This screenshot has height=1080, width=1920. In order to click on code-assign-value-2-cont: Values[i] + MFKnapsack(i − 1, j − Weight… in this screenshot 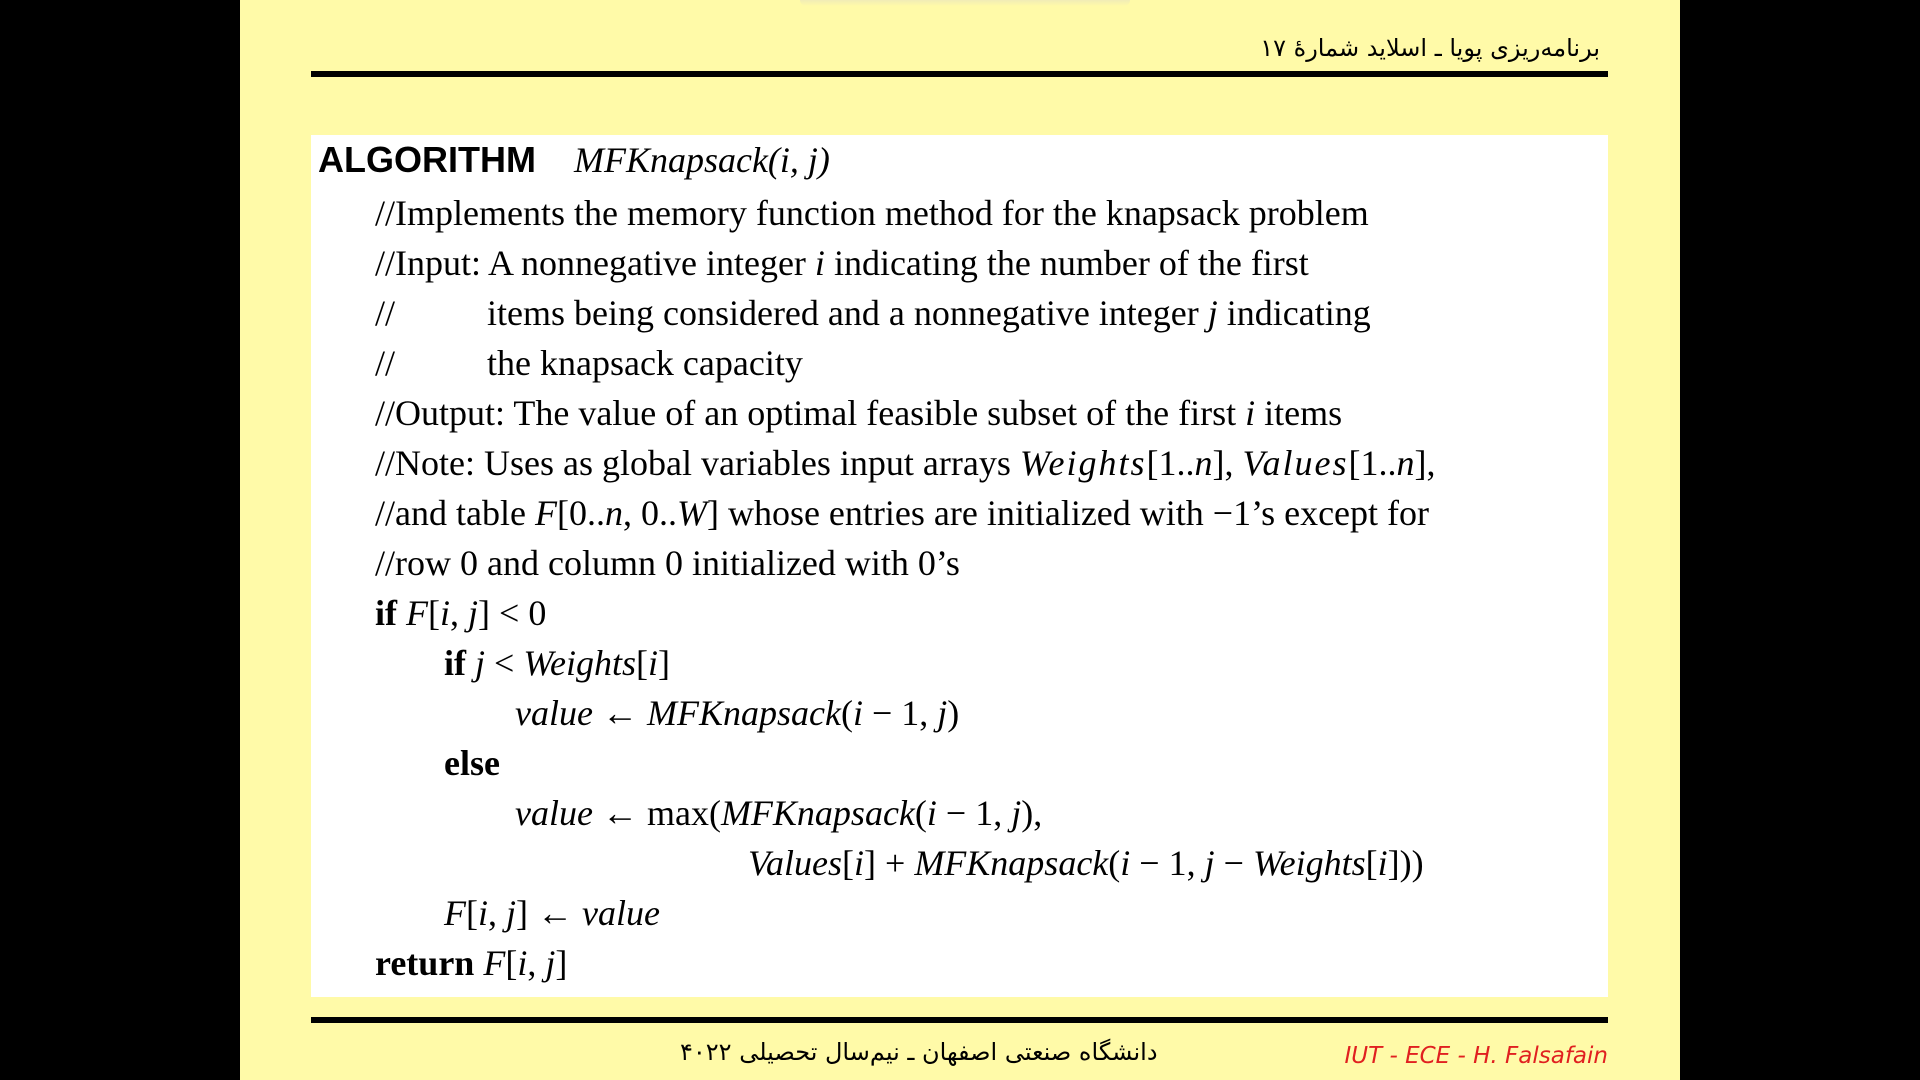, I will do `click(1086, 863)`.